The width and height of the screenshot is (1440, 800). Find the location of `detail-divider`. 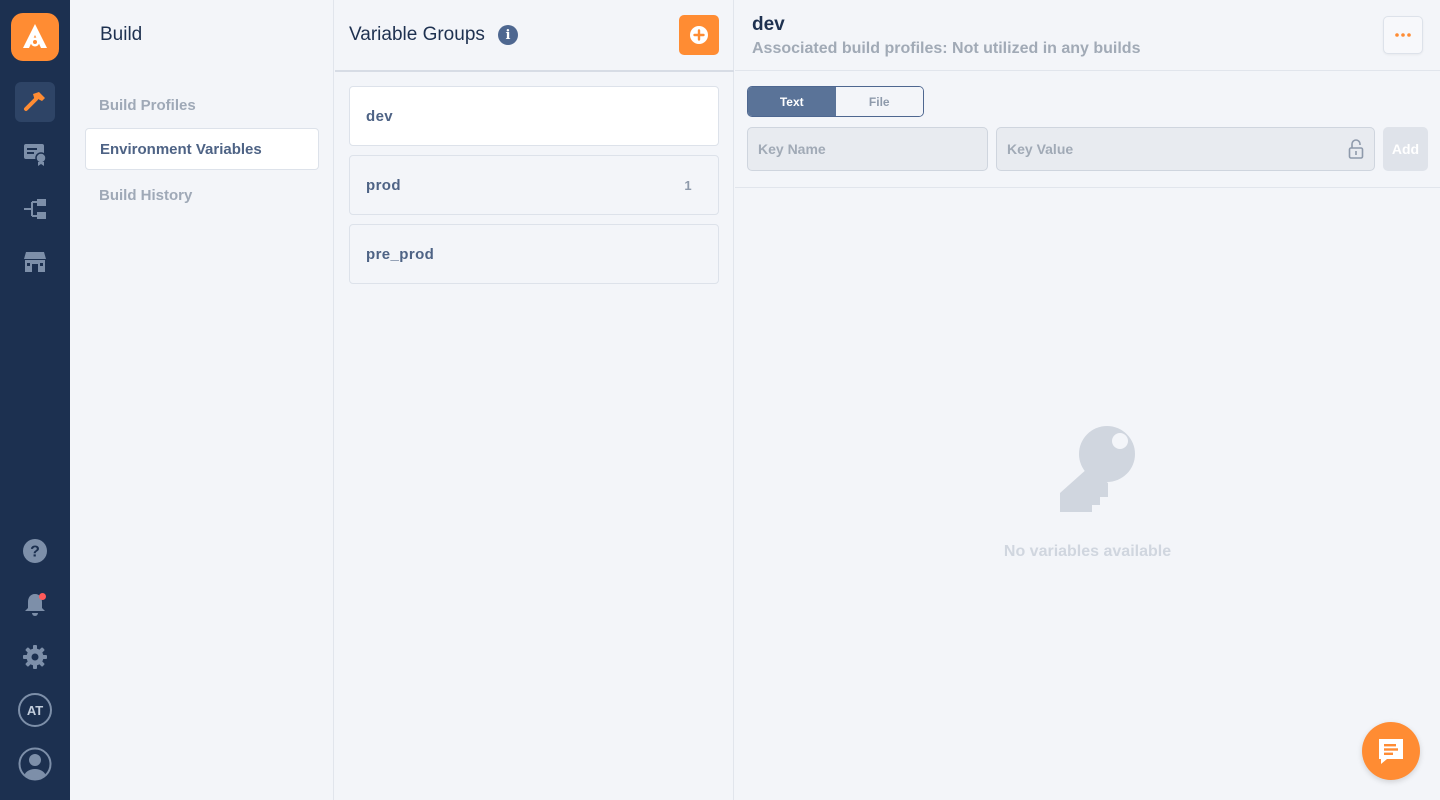

detail-divider is located at coordinates (1087, 187).